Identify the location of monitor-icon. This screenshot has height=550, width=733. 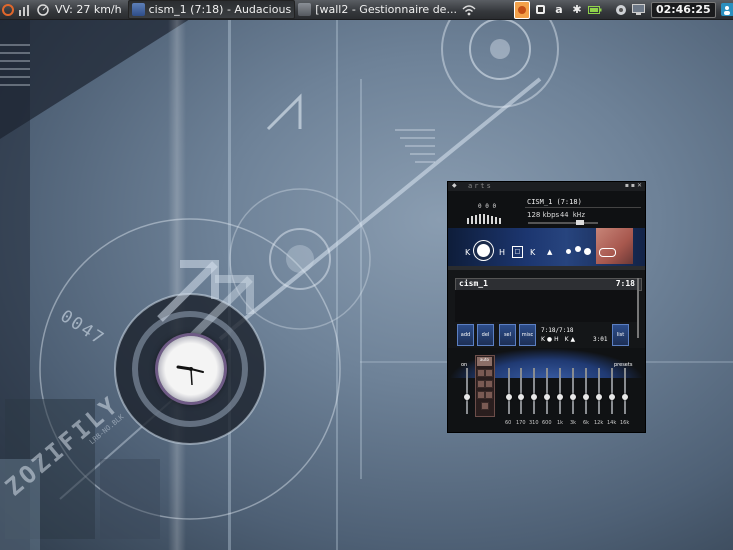
(639, 10).